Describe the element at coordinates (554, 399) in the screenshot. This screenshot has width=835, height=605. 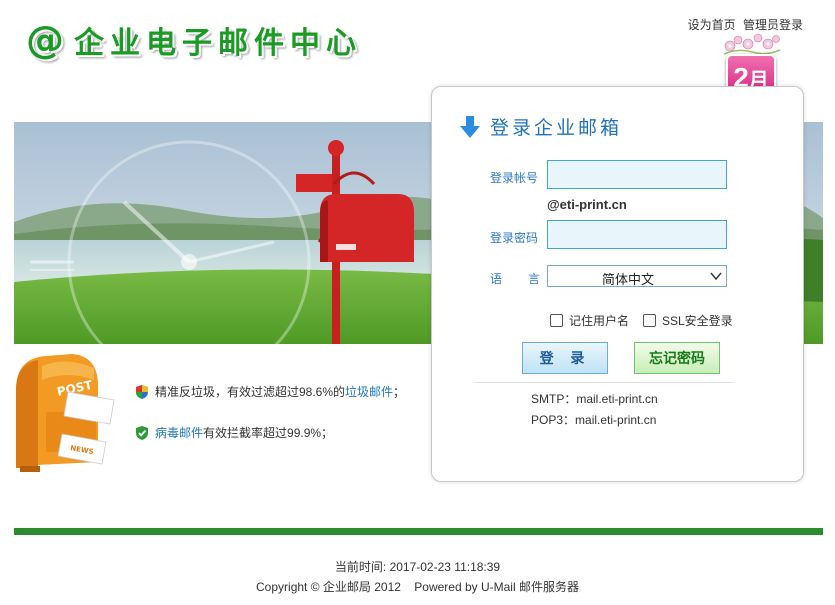
I see `smtp-label: SMTP：` at that location.